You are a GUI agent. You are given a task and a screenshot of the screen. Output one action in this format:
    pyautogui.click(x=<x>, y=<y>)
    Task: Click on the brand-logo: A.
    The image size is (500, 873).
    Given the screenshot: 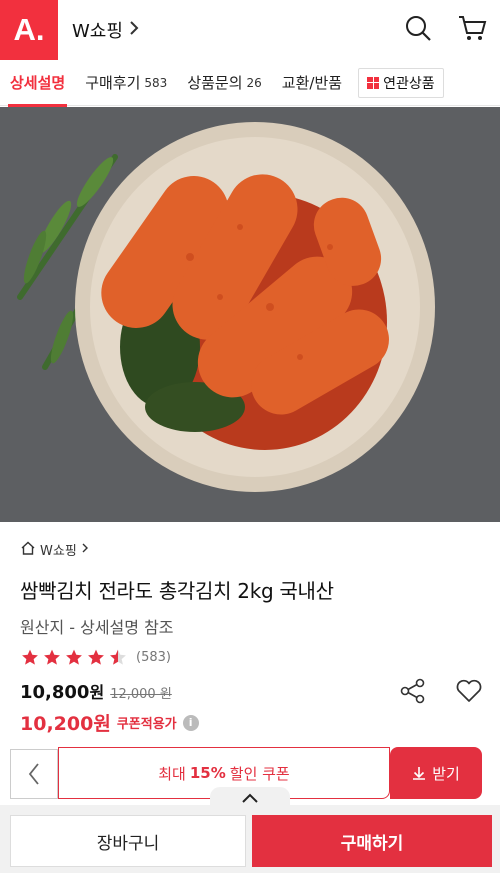 What is the action you would take?
    pyautogui.click(x=29, y=30)
    